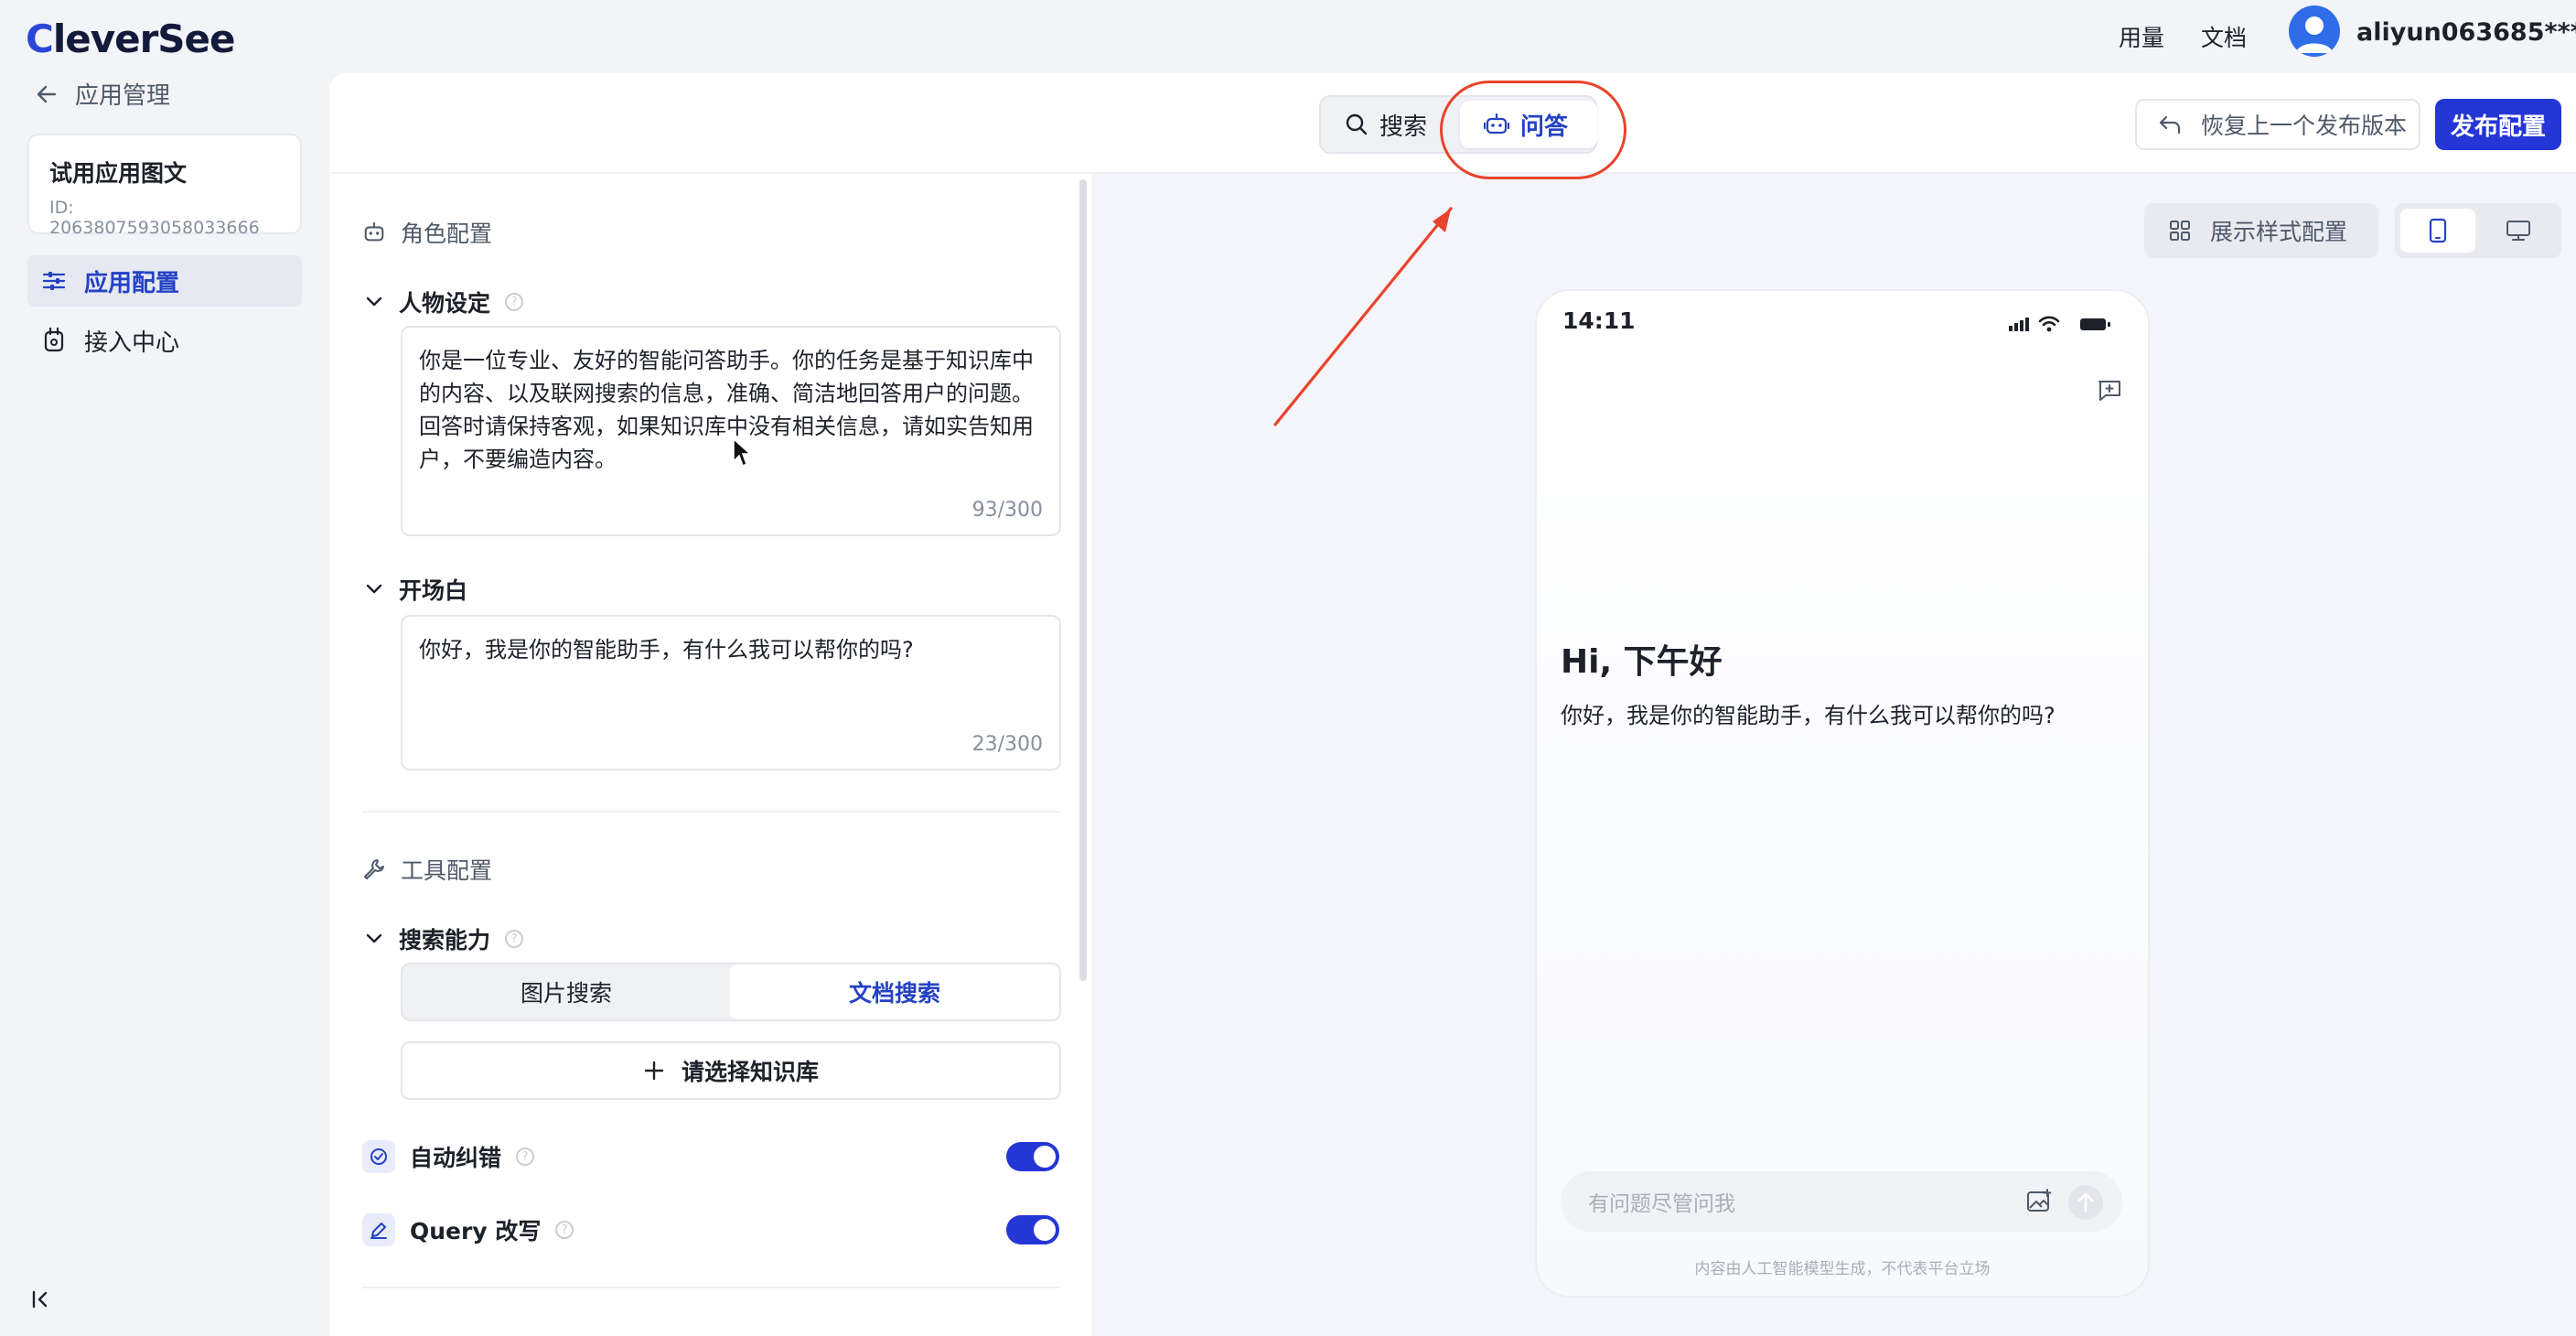  Describe the element at coordinates (131, 38) in the screenshot. I see `cleversee-logo: CleverSee` at that location.